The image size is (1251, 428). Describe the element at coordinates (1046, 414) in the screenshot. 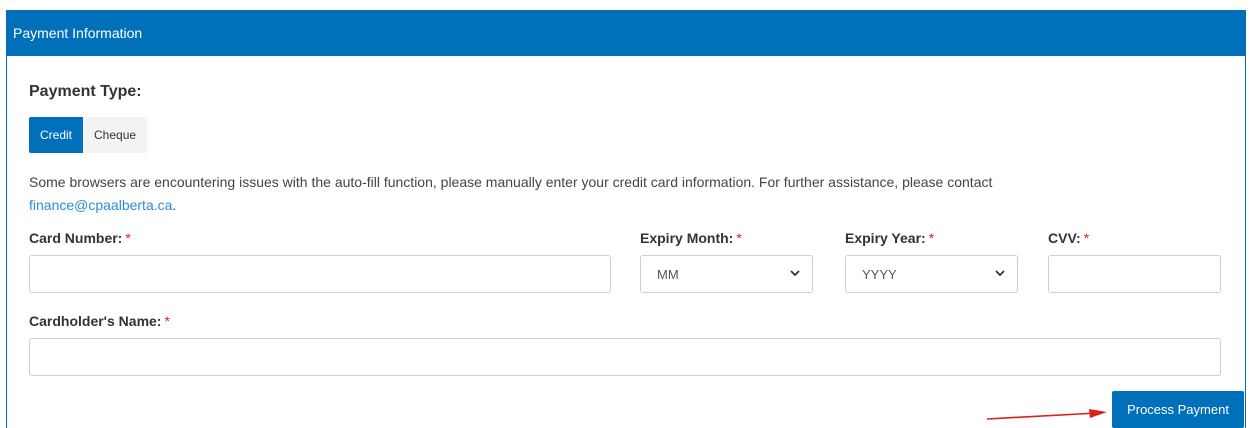

I see `red-arrow-annotation-icon` at that location.